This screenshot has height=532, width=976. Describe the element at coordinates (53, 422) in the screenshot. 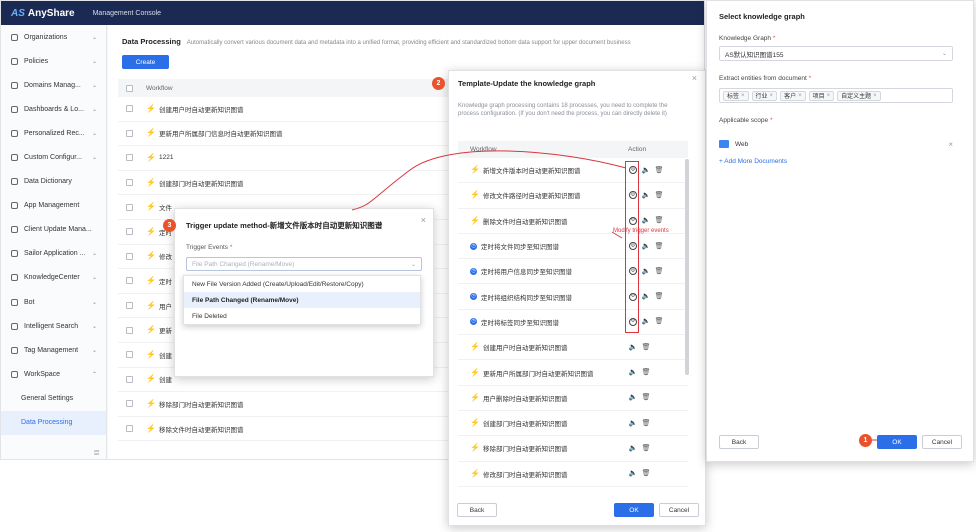

I see `sidebar-item-data-processing: Data Processing` at that location.